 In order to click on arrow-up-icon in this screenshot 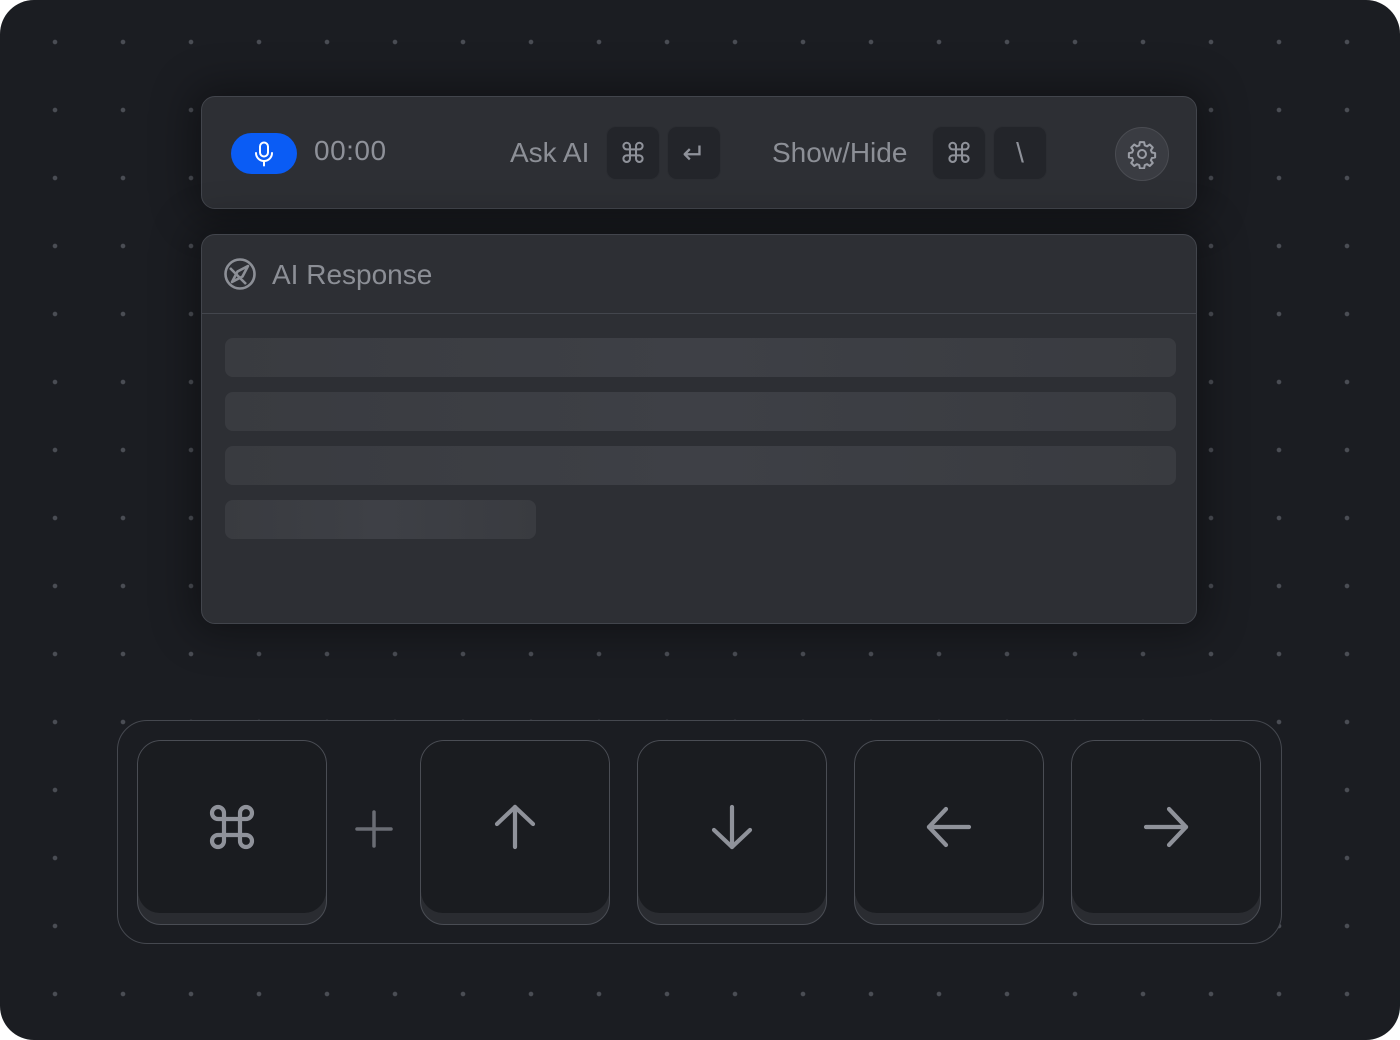, I will do `click(515, 827)`.